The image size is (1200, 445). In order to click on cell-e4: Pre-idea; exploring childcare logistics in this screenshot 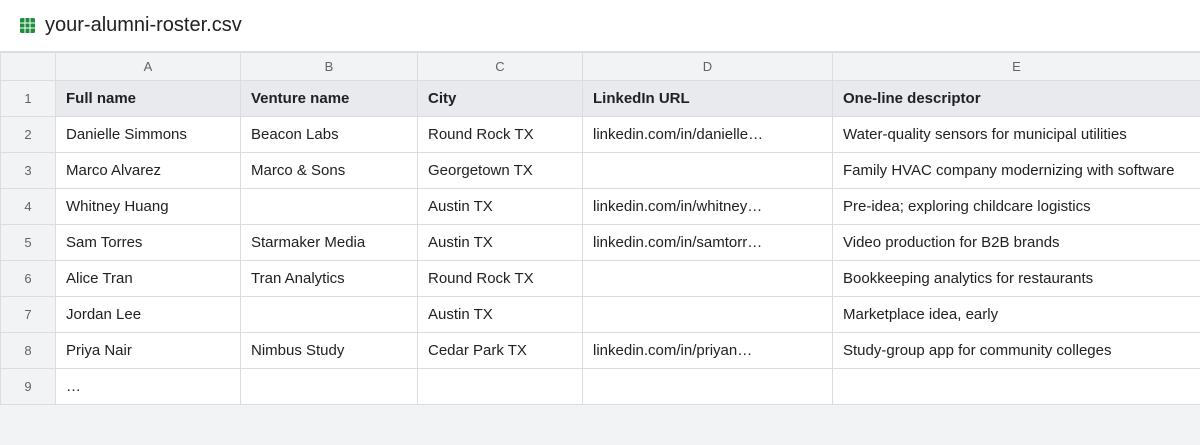, I will do `click(1016, 206)`.